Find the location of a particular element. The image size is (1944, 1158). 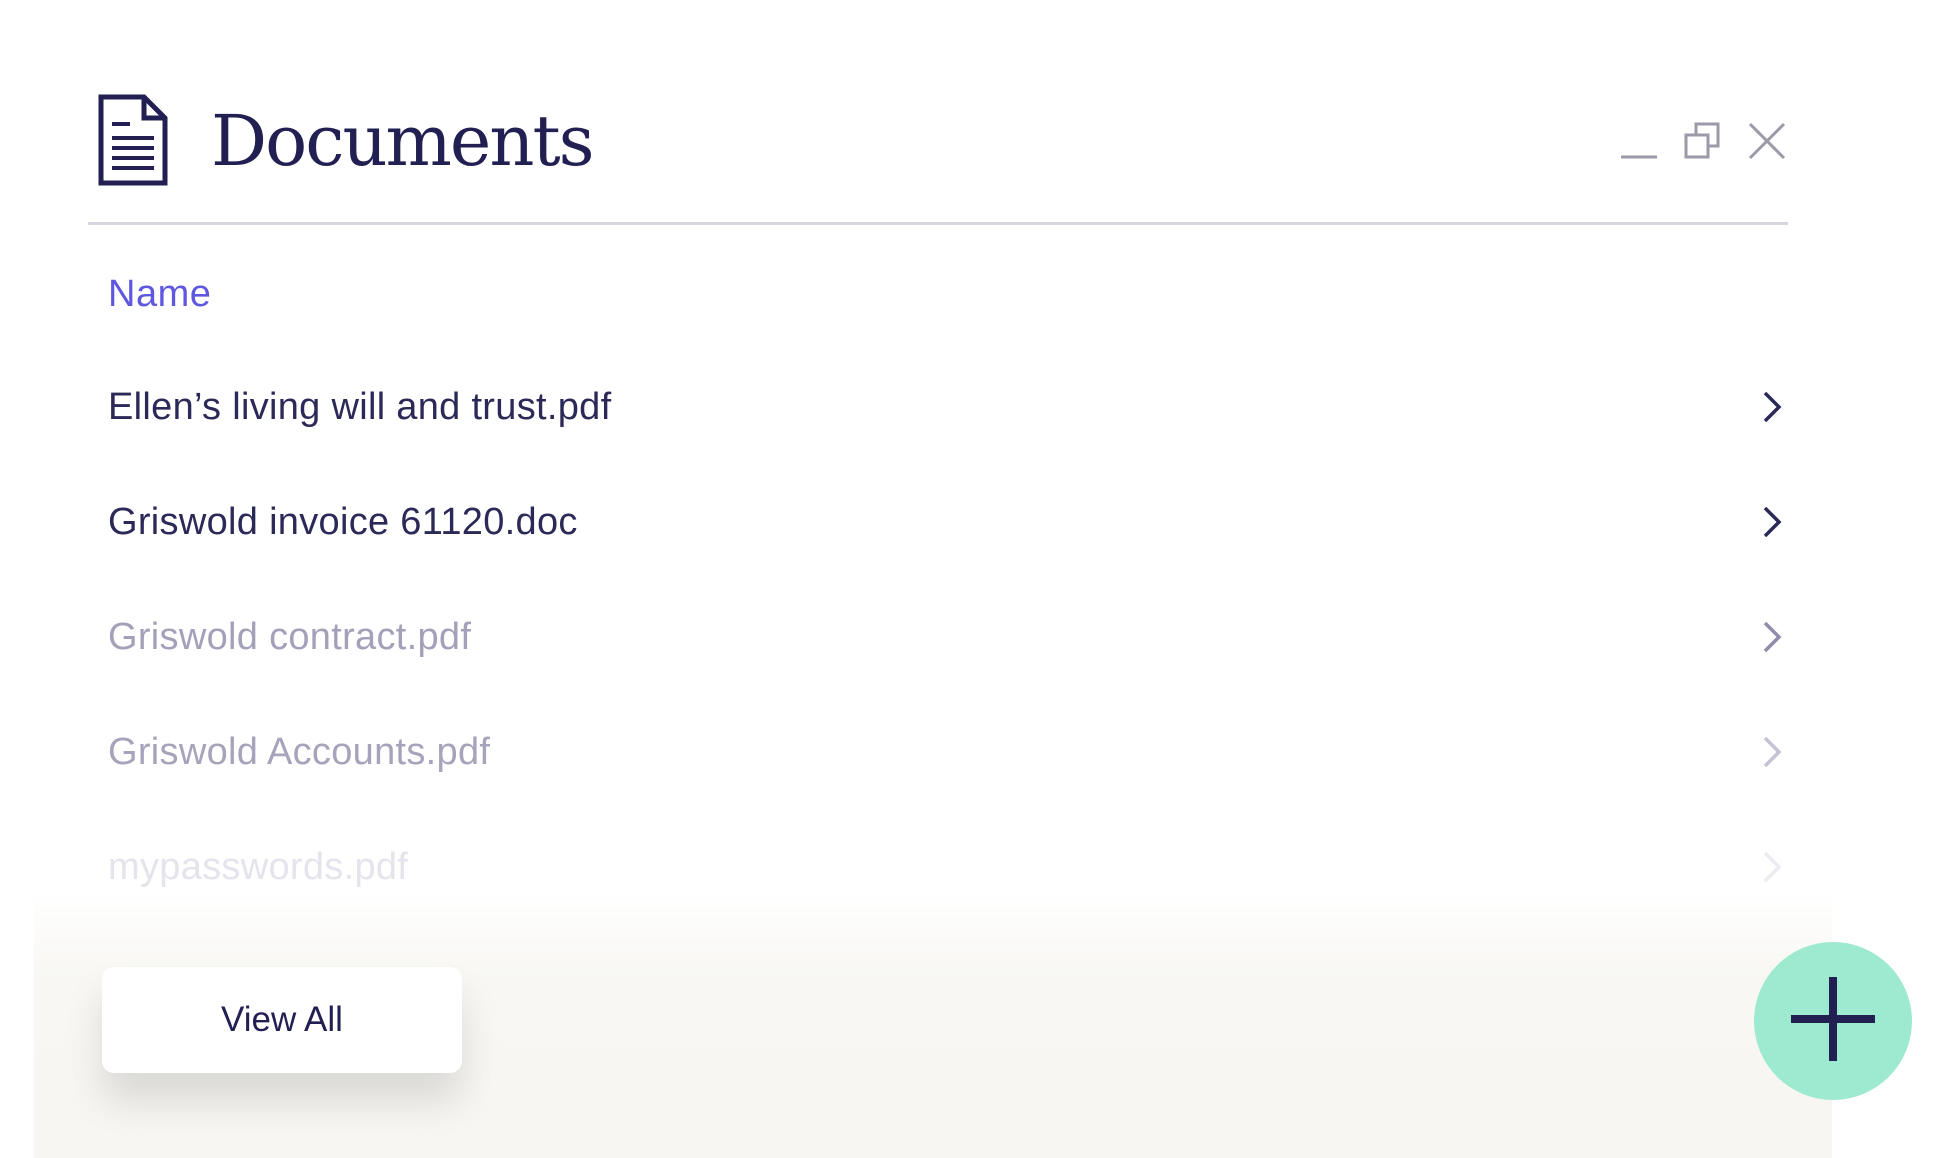

list-item-label: Ellen’s living will and trust.pdf is located at coordinates (360, 407).